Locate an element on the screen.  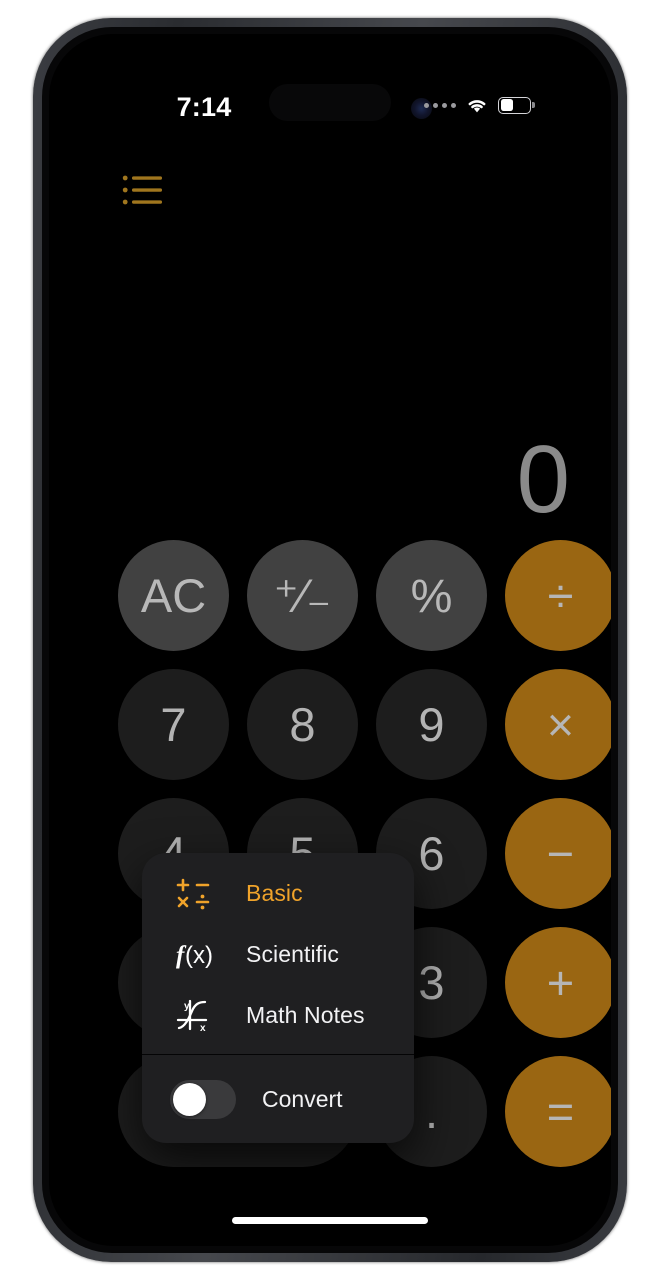
key-label: = is located at coordinates (560, 1111).